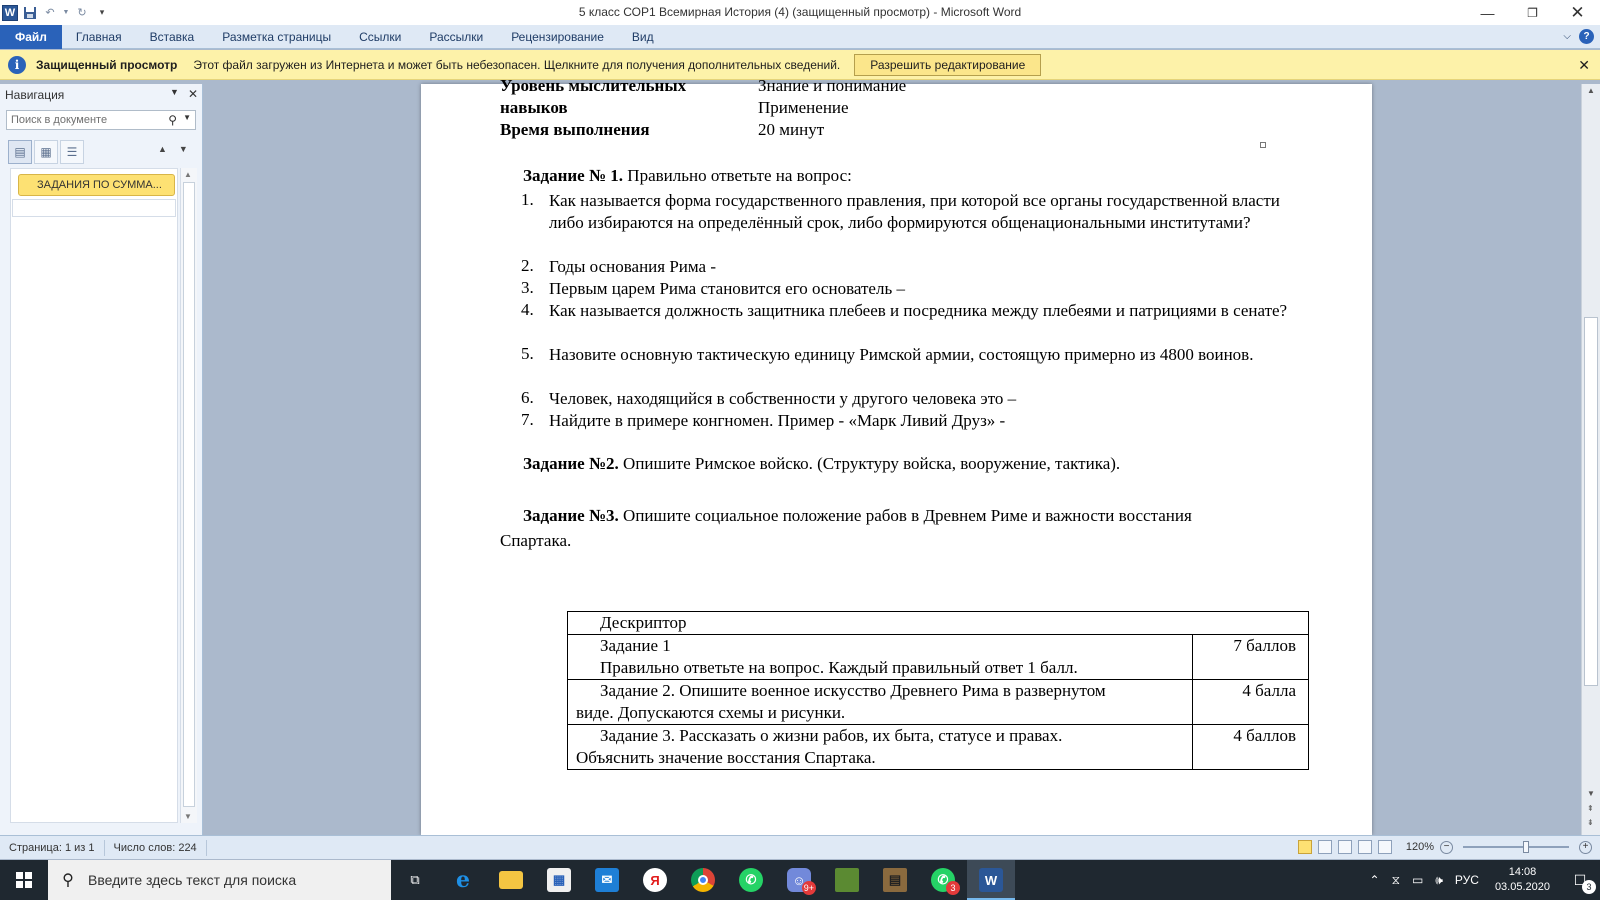 Image resolution: width=1600 pixels, height=900 pixels. What do you see at coordinates (46, 152) in the screenshot?
I see `pages-view-icon: ▦` at bounding box center [46, 152].